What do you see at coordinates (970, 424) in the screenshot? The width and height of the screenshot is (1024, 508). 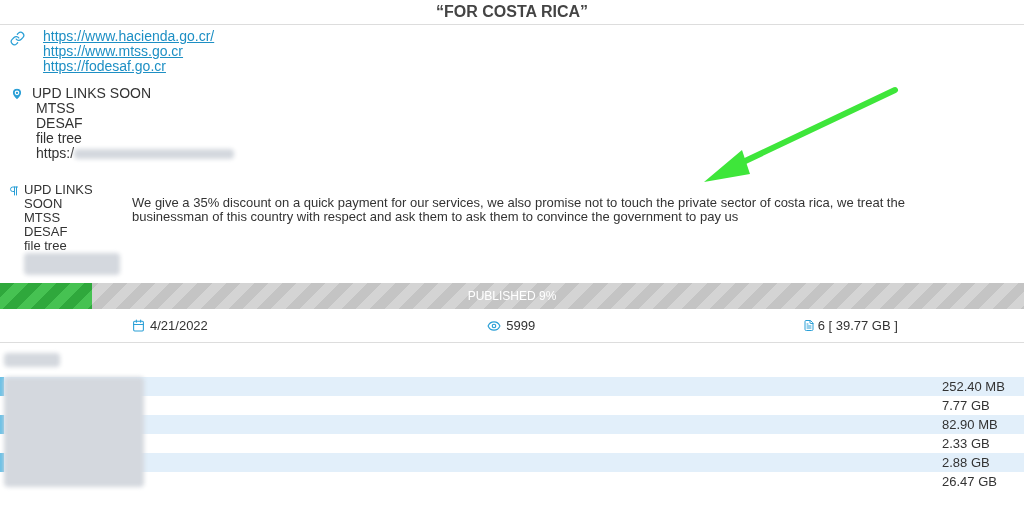 I see `file-size: 82.90 MB` at bounding box center [970, 424].